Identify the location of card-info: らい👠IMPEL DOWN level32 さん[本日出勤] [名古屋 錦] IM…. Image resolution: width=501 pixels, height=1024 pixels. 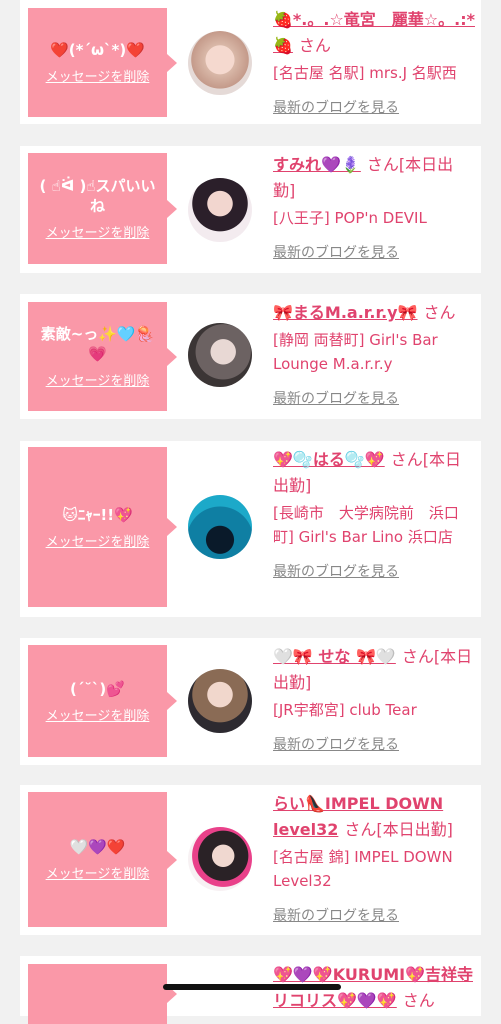
(374, 858).